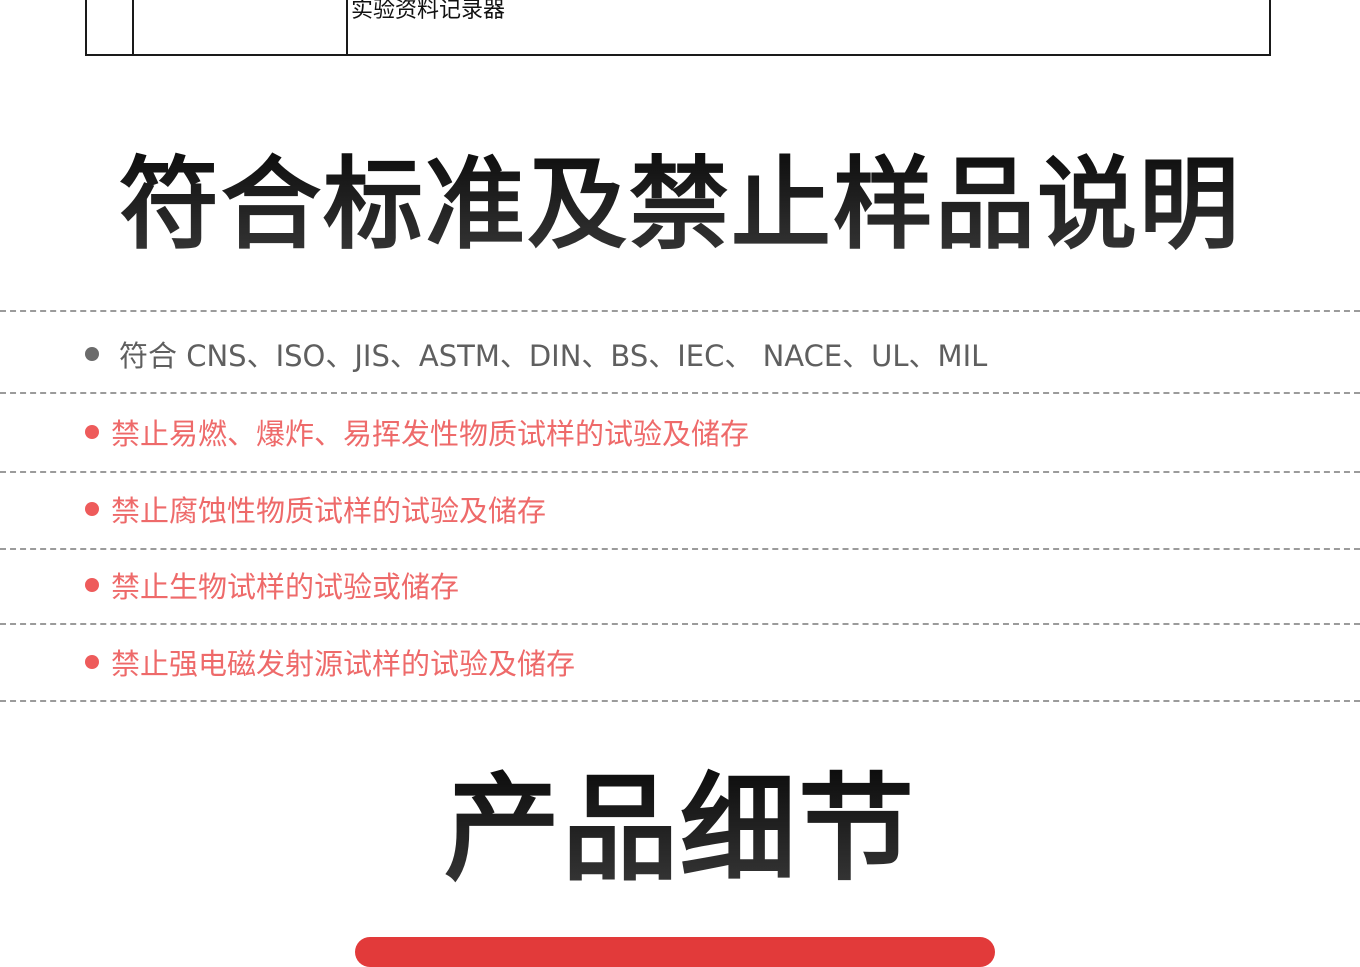  I want to click on list-item-prohibited-flammable: 禁止易燃、爆炸、易挥发性物质试样的试验及储存, so click(417, 432).